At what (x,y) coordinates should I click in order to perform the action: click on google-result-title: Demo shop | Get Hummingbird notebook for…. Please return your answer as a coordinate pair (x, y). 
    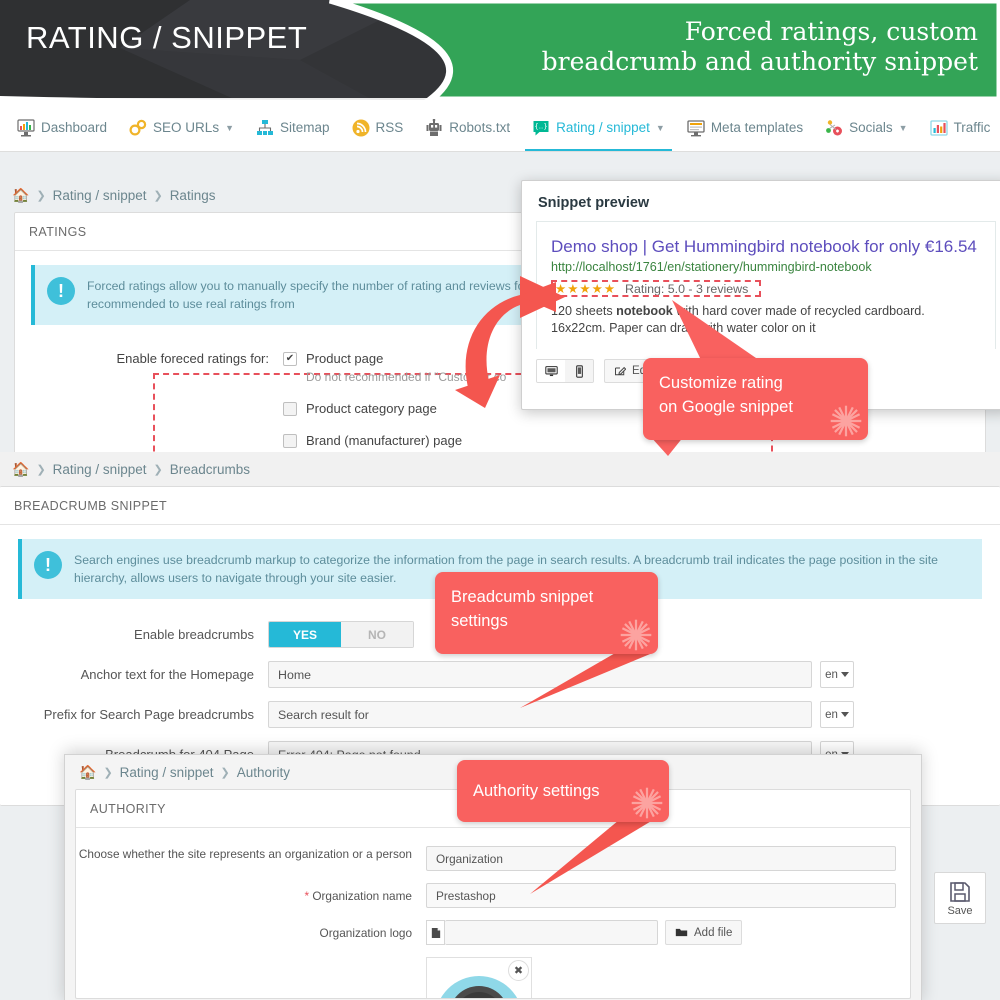
    Looking at the image, I should click on (766, 246).